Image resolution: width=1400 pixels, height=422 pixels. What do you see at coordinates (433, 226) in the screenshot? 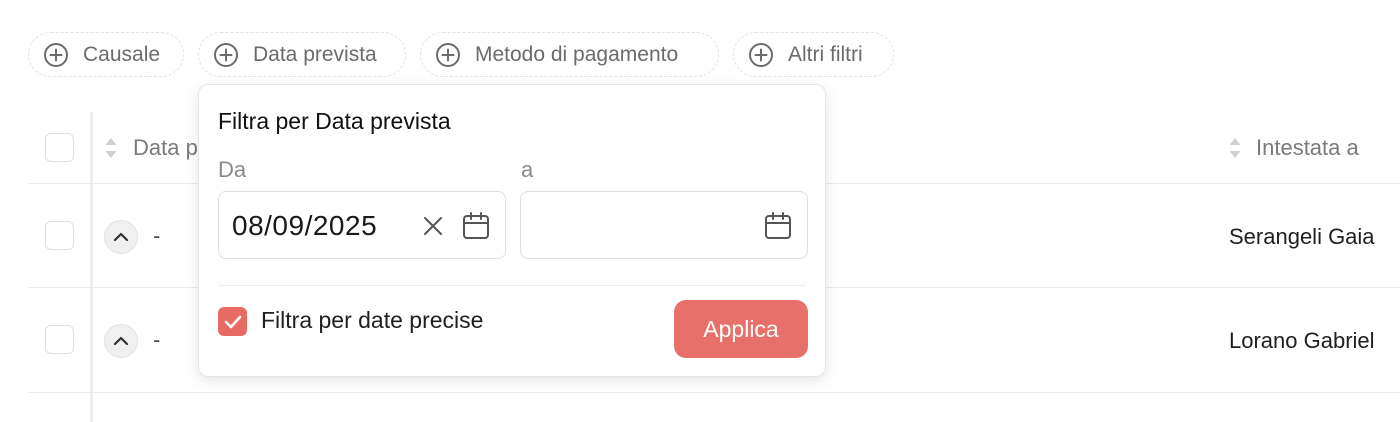
I see `clear-icon` at bounding box center [433, 226].